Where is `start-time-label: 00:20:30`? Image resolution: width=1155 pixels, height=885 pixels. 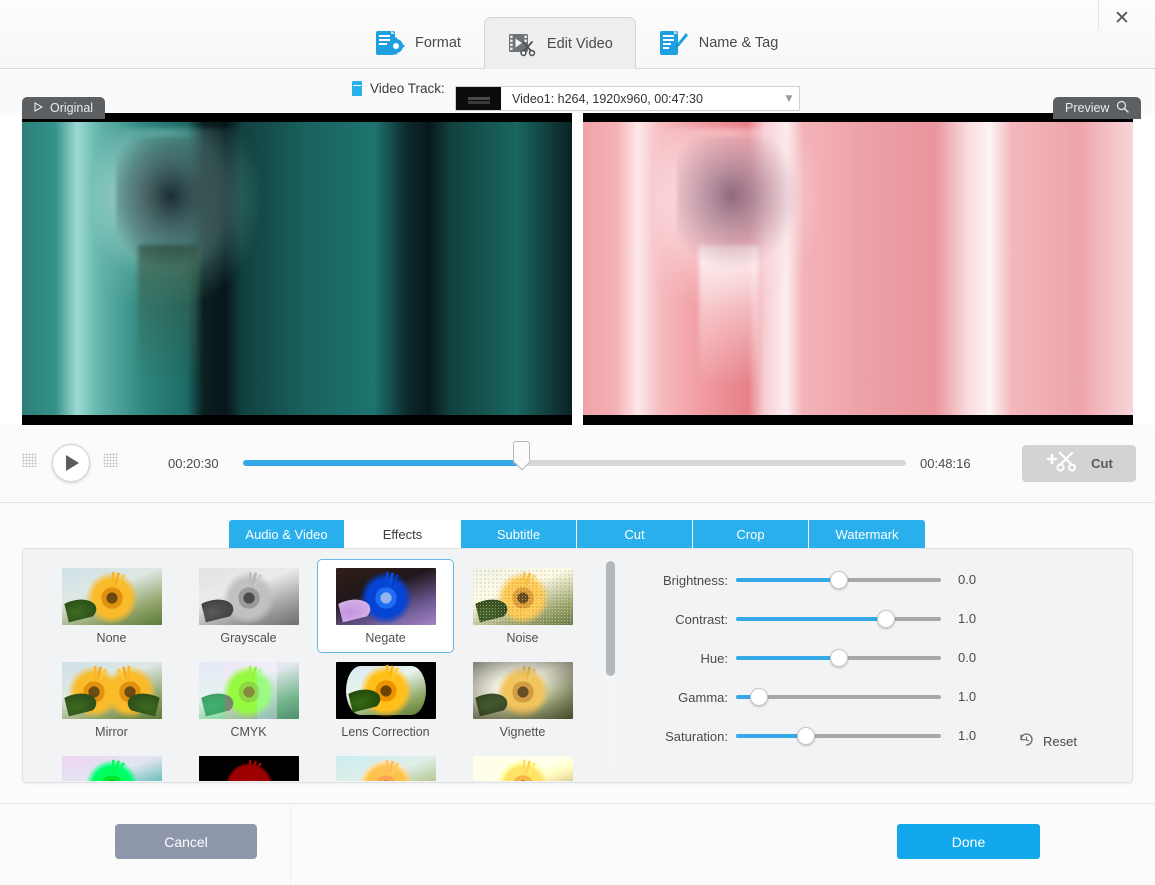 start-time-label: 00:20:30 is located at coordinates (193, 463).